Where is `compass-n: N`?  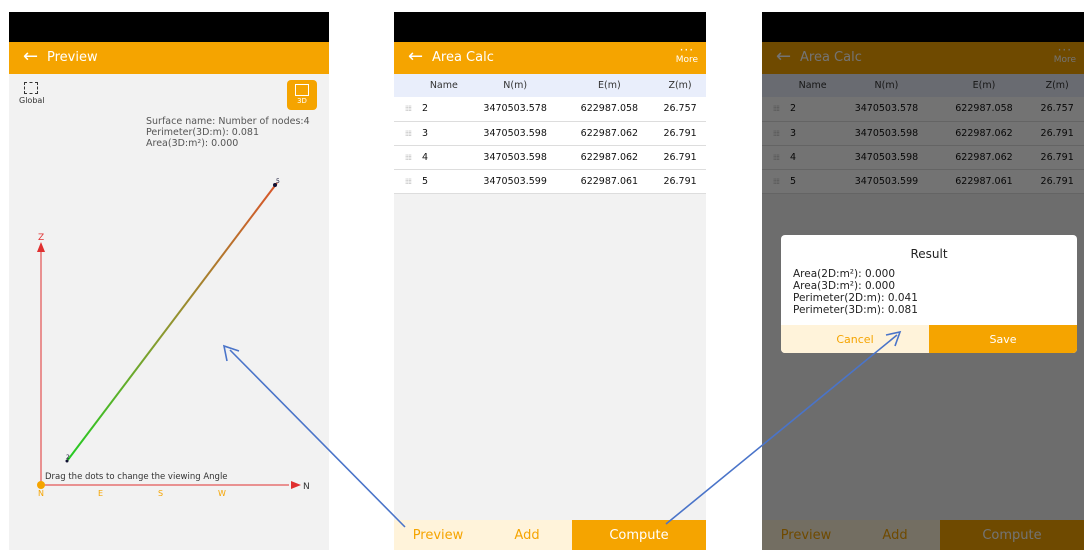 compass-n: N is located at coordinates (41, 493).